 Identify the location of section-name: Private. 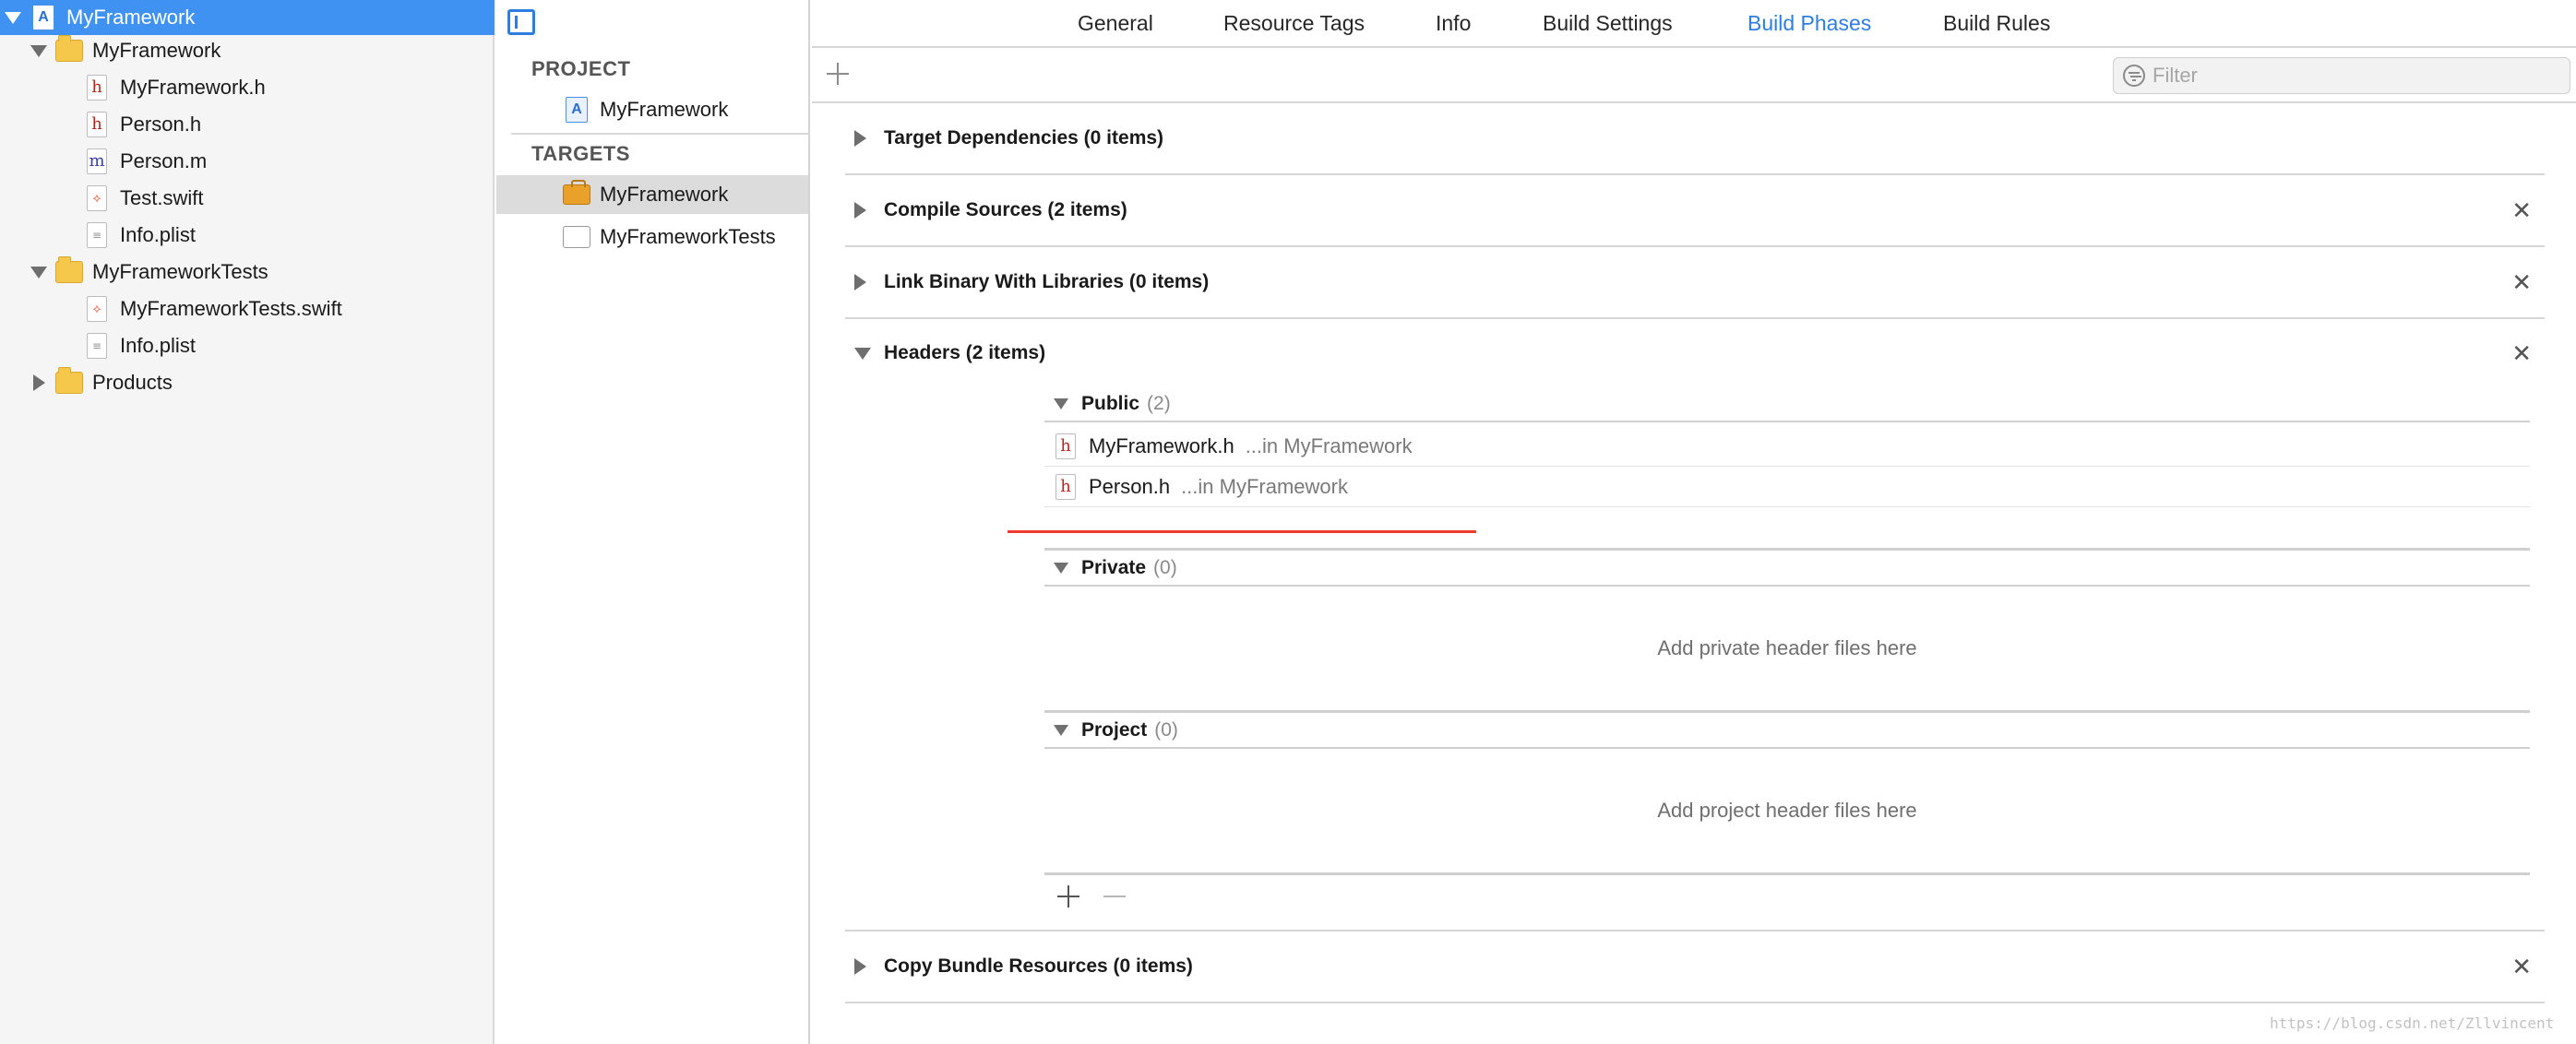
(1114, 567).